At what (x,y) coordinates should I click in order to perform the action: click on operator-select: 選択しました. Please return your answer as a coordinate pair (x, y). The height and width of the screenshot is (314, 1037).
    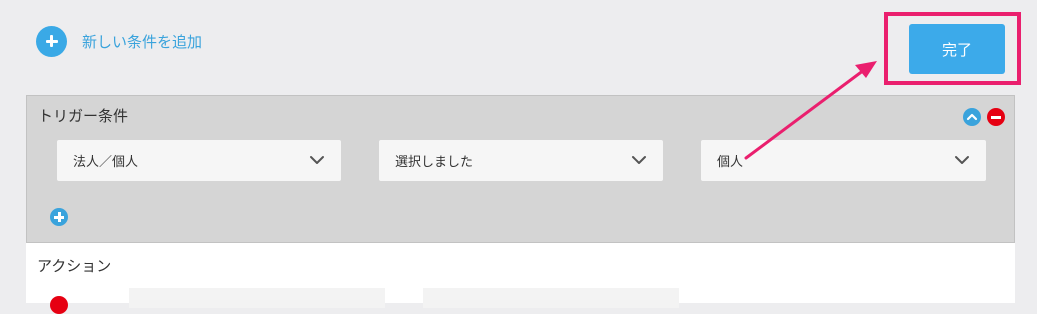
    Looking at the image, I should click on (521, 160).